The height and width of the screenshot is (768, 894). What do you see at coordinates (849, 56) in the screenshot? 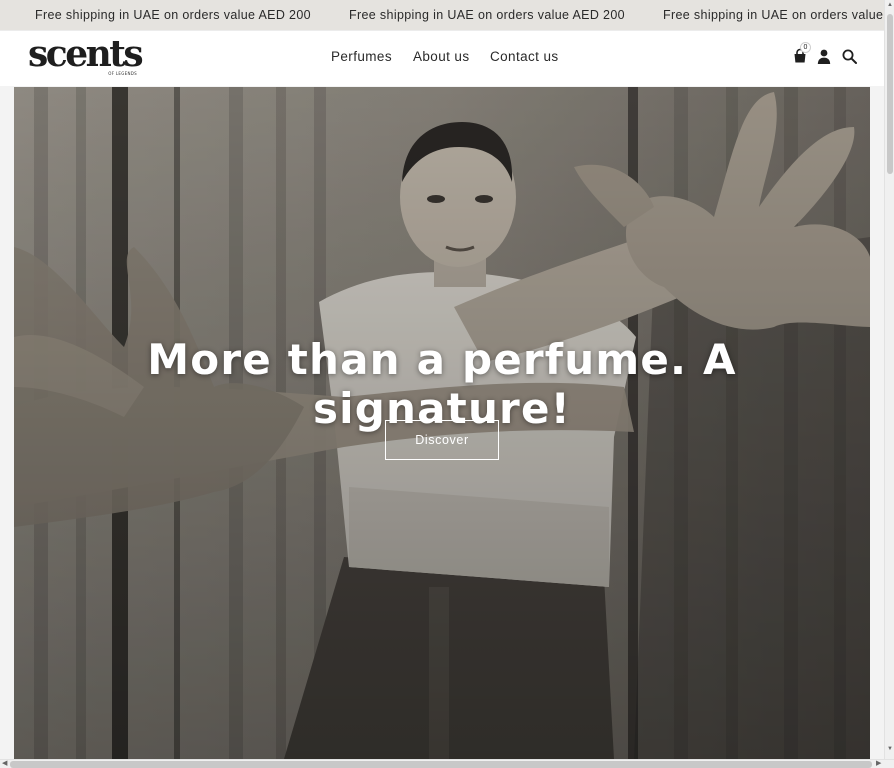
I see `search-icon` at bounding box center [849, 56].